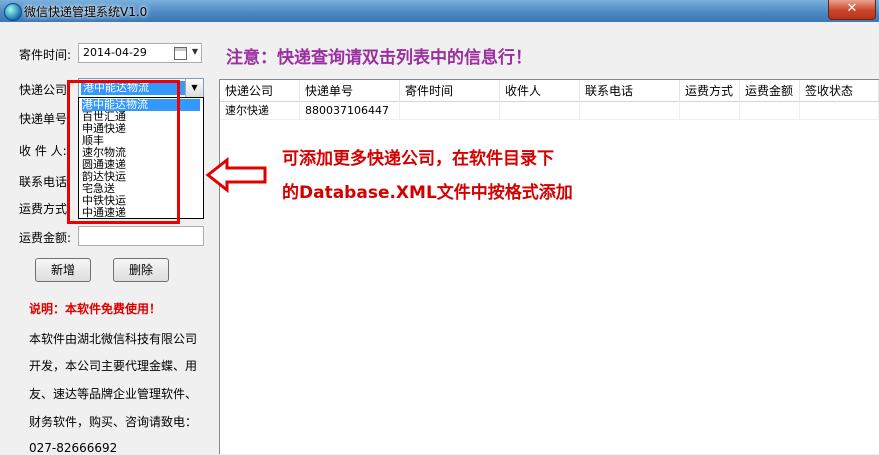  Describe the element at coordinates (95, 309) in the screenshot. I see `note-title: 说明：本软件免费使用！` at that location.